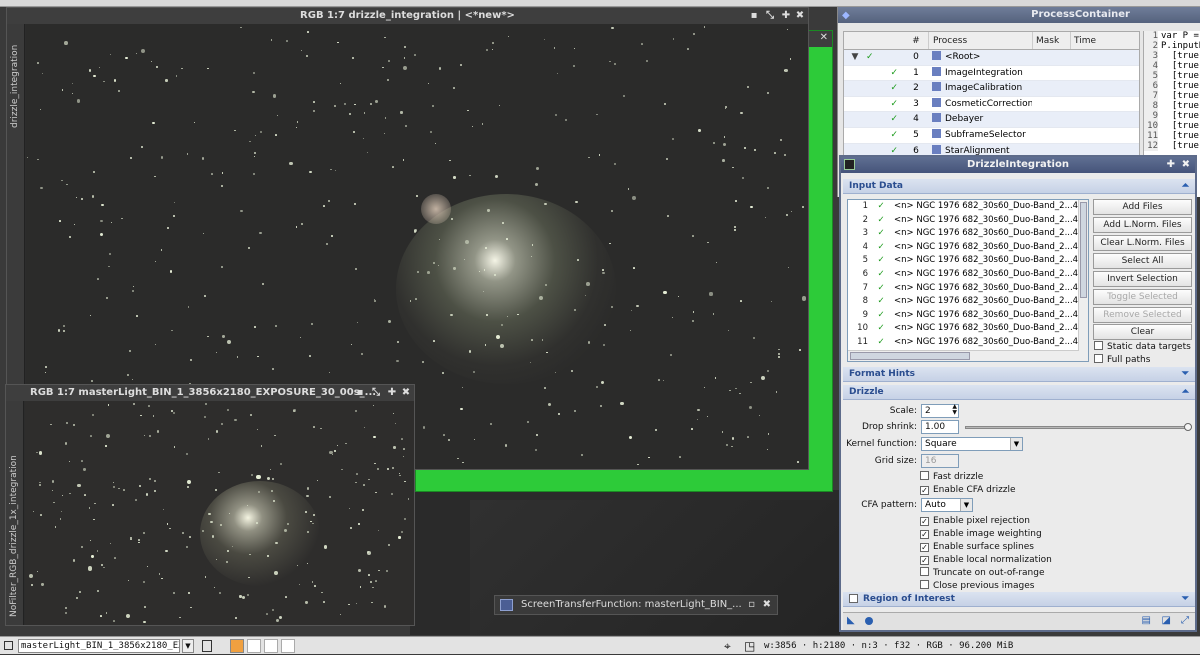 Image resolution: width=1200 pixels, height=655 pixels. What do you see at coordinates (940, 427) in the screenshot?
I see `drop-shrink-field: 1.00` at bounding box center [940, 427].